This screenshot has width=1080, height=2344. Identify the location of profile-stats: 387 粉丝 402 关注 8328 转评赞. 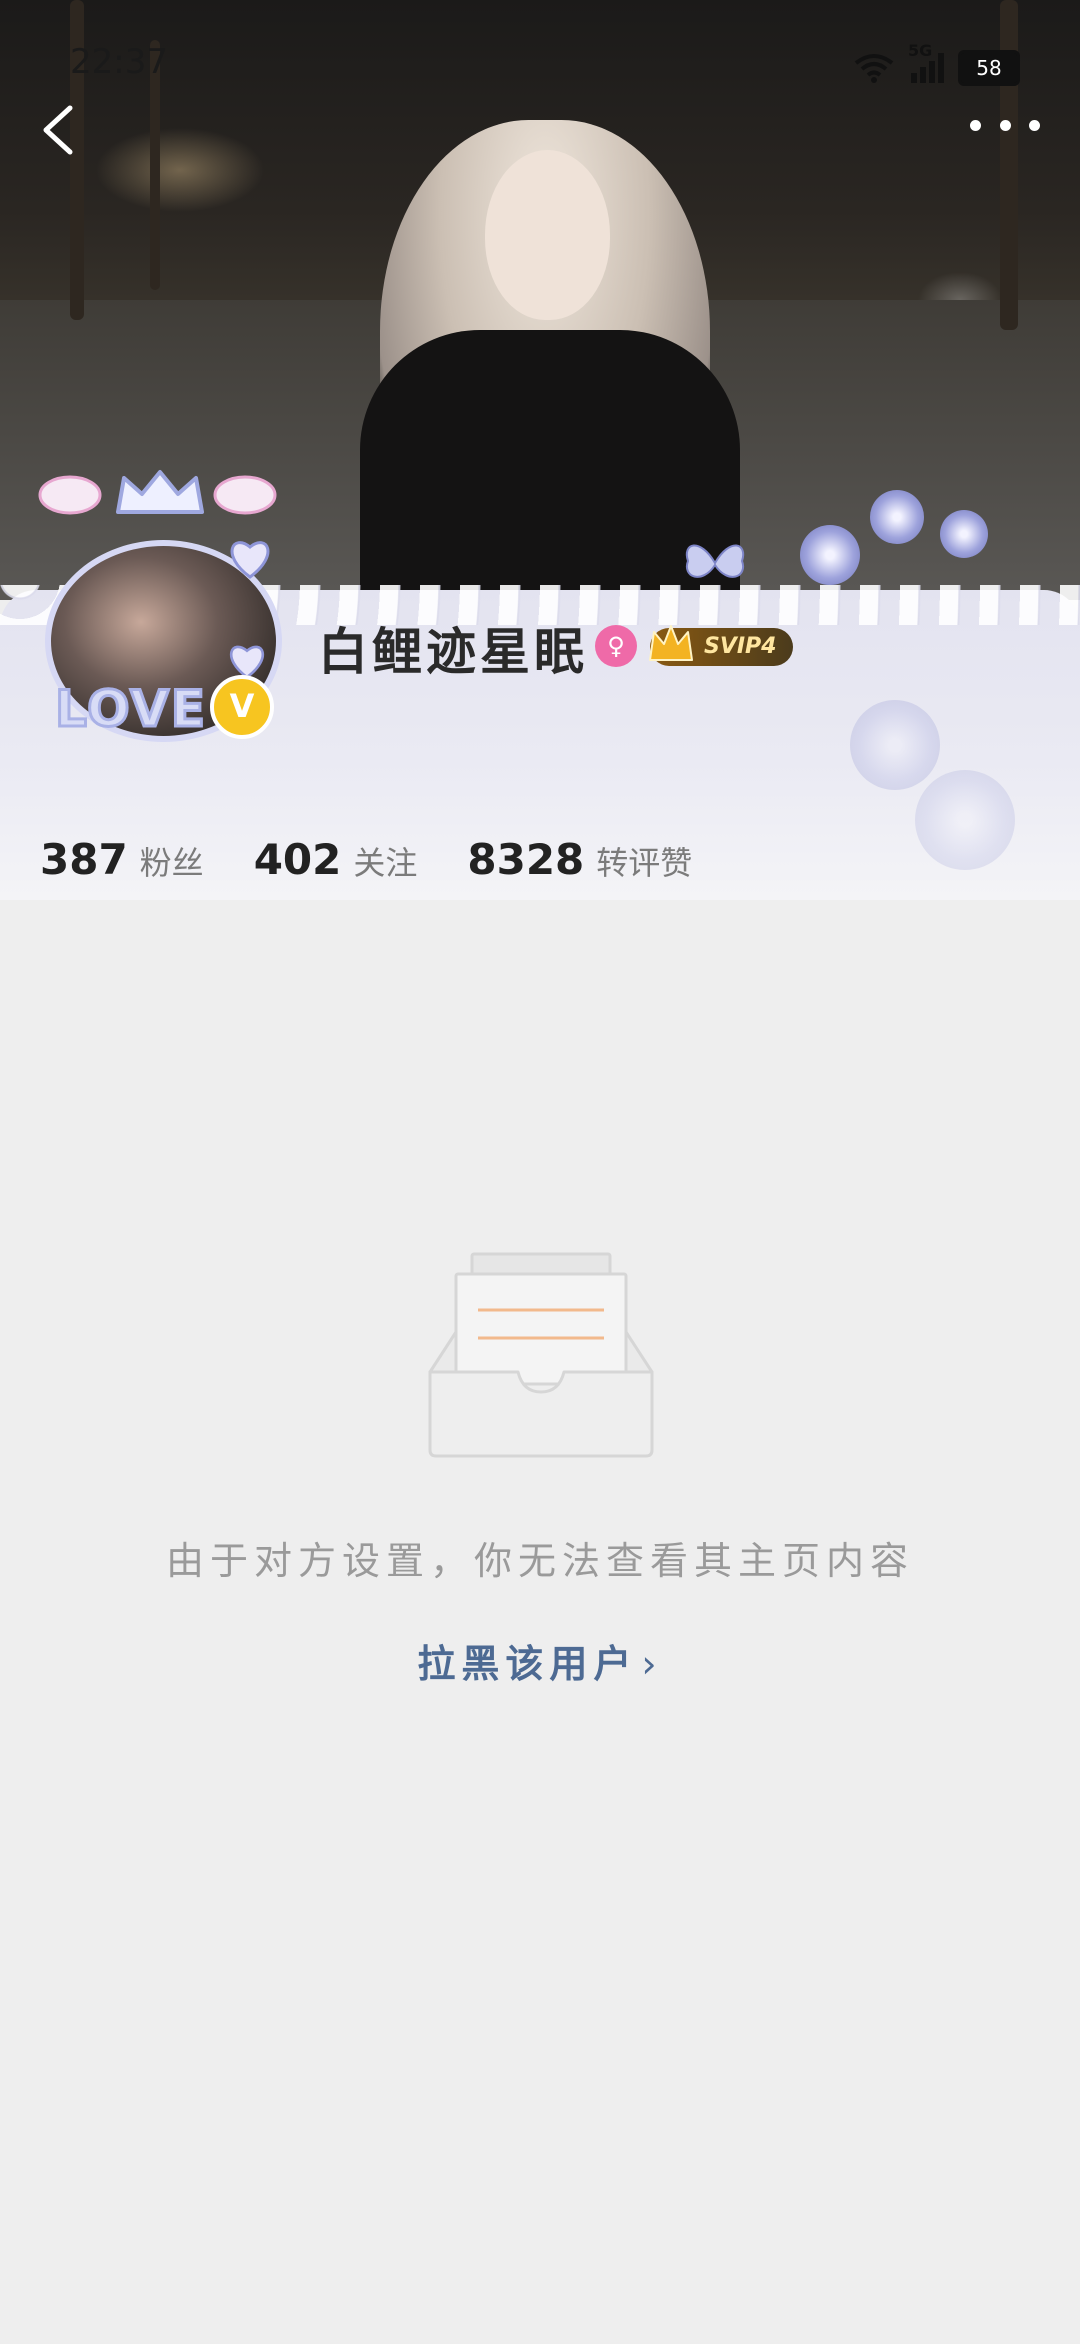
(366, 859).